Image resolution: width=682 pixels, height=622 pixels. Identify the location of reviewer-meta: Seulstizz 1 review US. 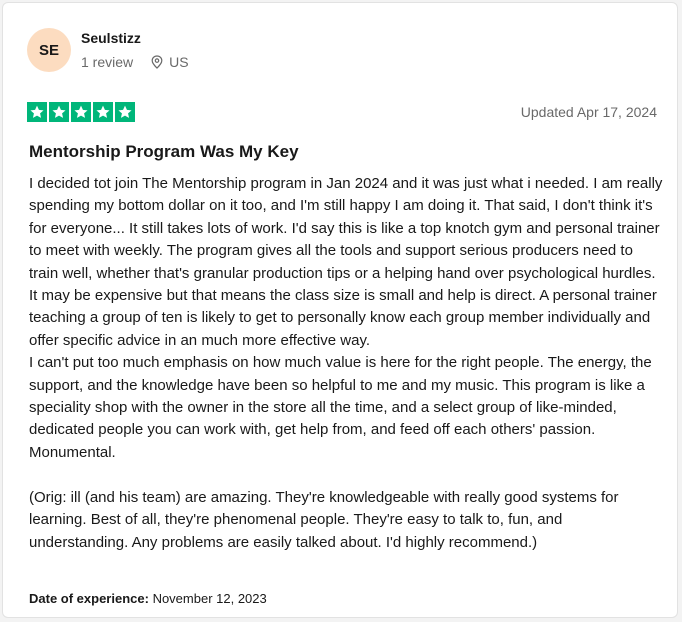
(135, 50).